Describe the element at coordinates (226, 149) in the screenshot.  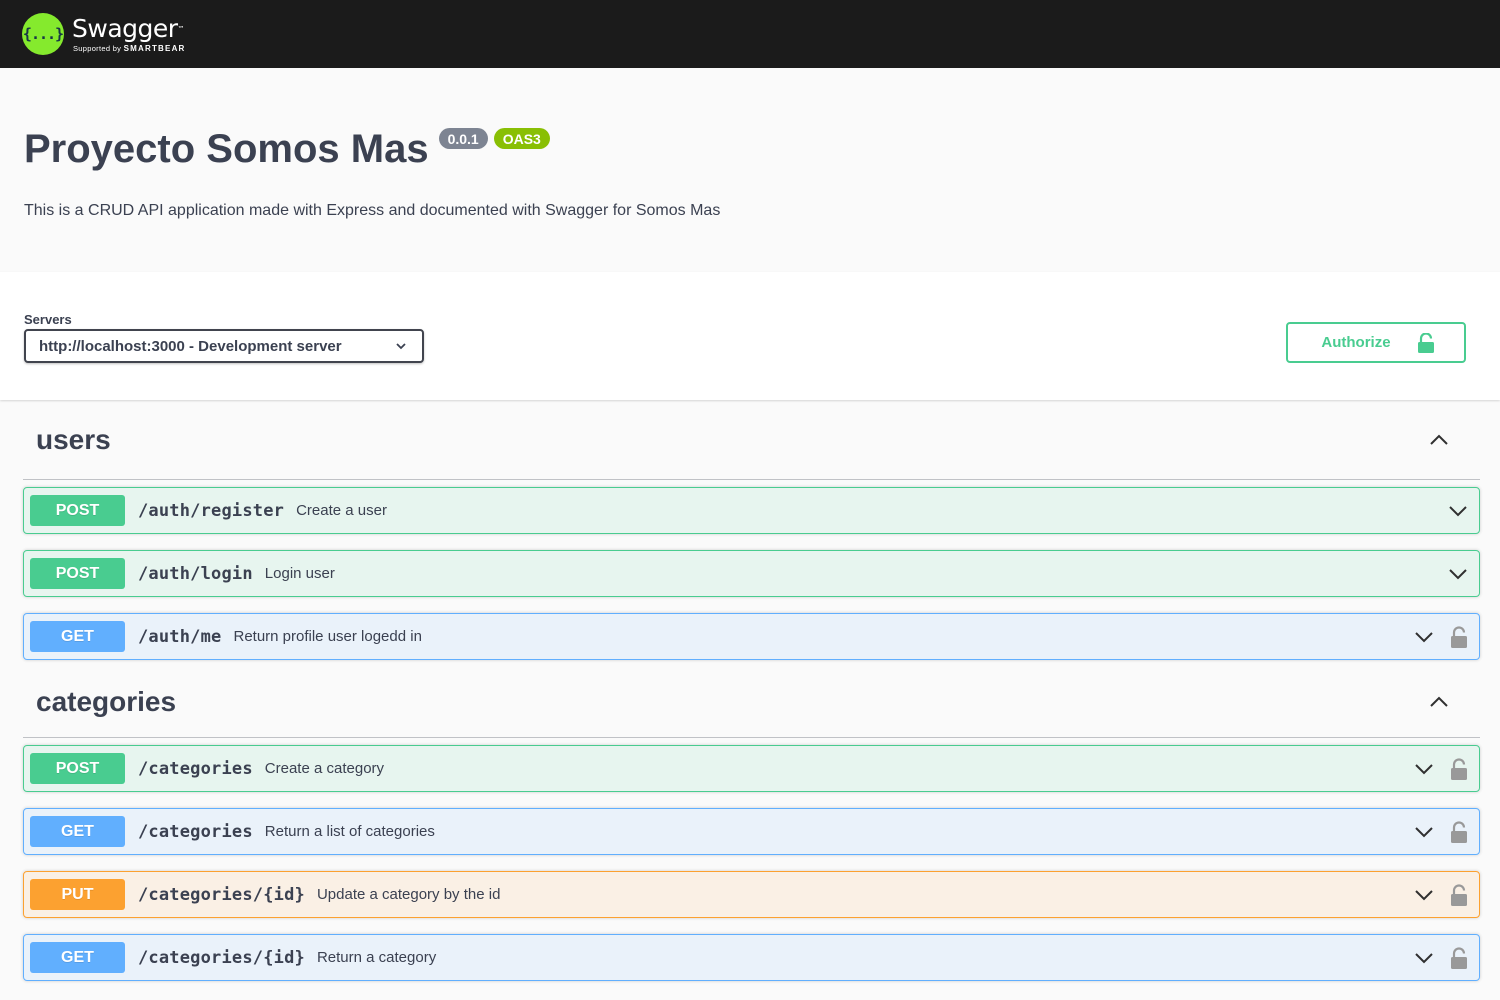
I see `page-title: Proyecto Somos Mas` at that location.